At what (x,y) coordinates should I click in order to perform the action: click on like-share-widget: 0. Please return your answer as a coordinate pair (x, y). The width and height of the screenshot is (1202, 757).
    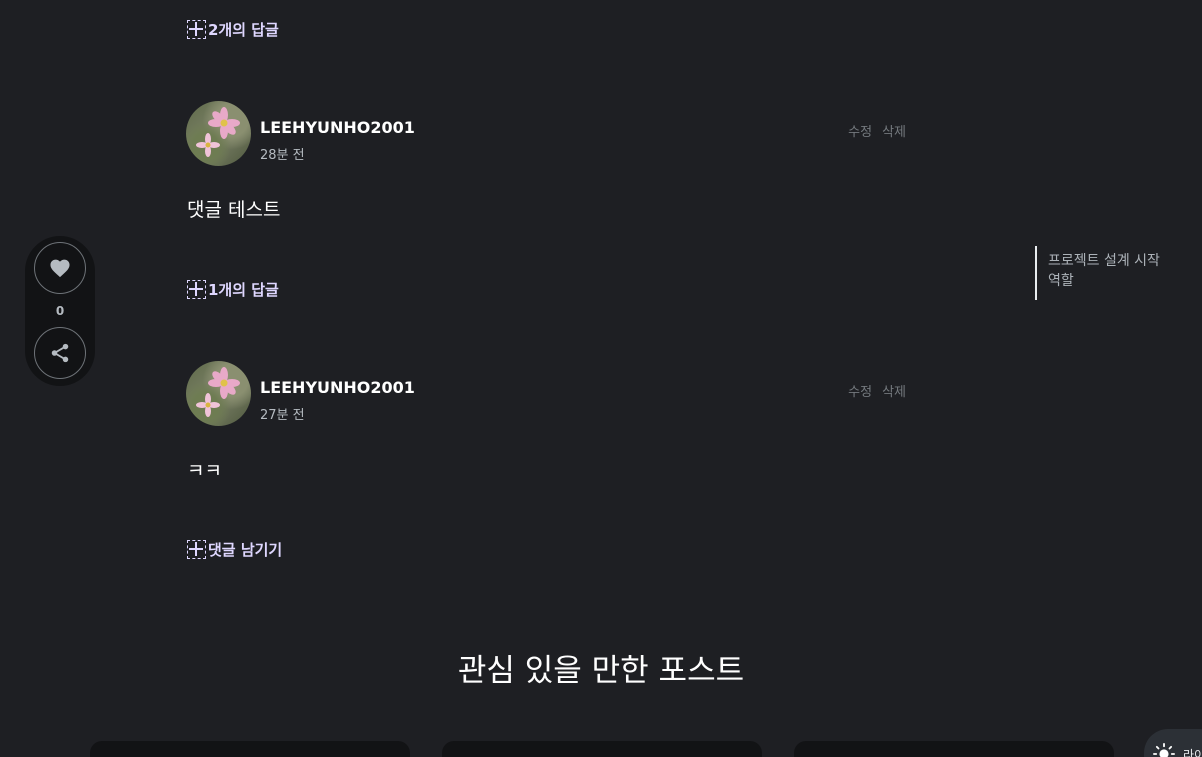
    Looking at the image, I should click on (60, 311).